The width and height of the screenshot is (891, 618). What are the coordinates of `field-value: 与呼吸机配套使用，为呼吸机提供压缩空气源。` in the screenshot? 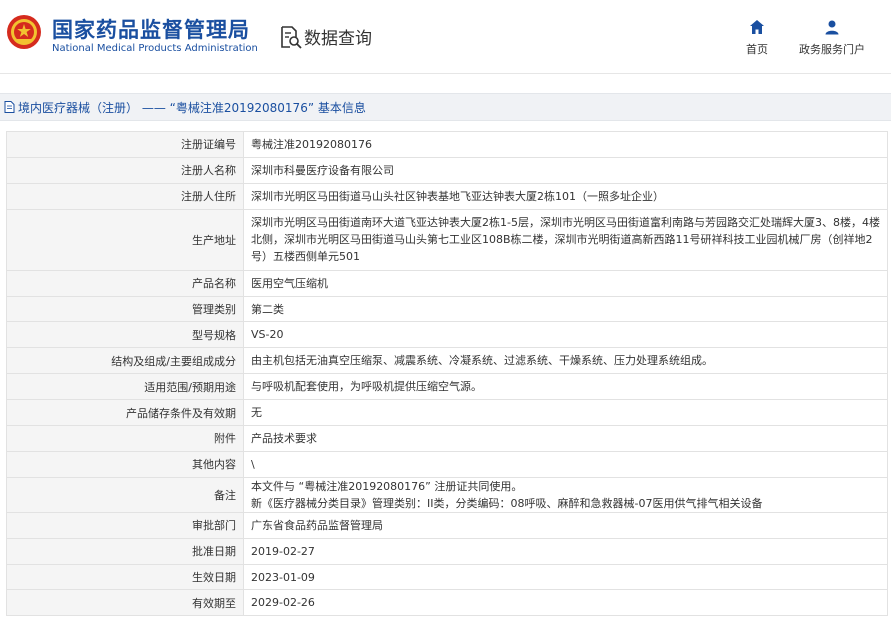 It's located at (565, 387).